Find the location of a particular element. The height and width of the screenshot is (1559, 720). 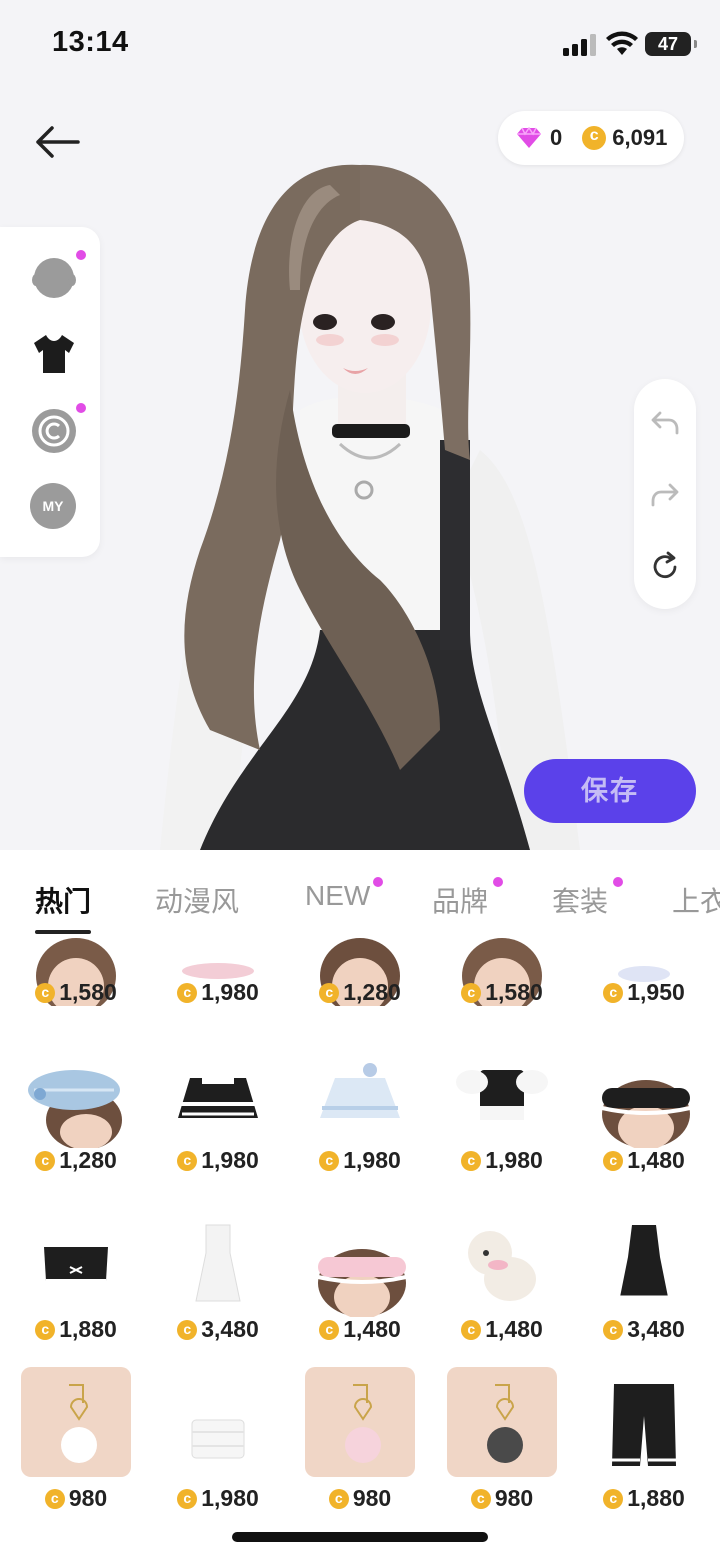

copyright-icon is located at coordinates (54, 431).